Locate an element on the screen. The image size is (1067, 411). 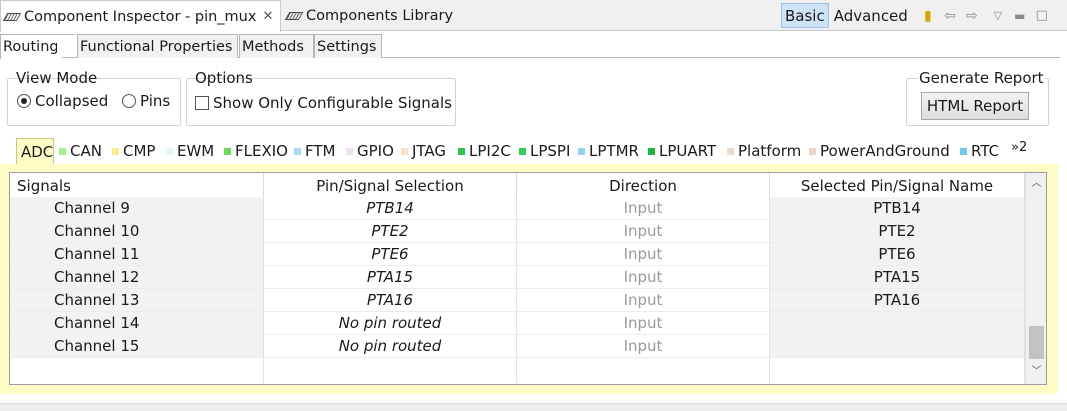
peripheral-tab-label: CMP is located at coordinates (139, 151).